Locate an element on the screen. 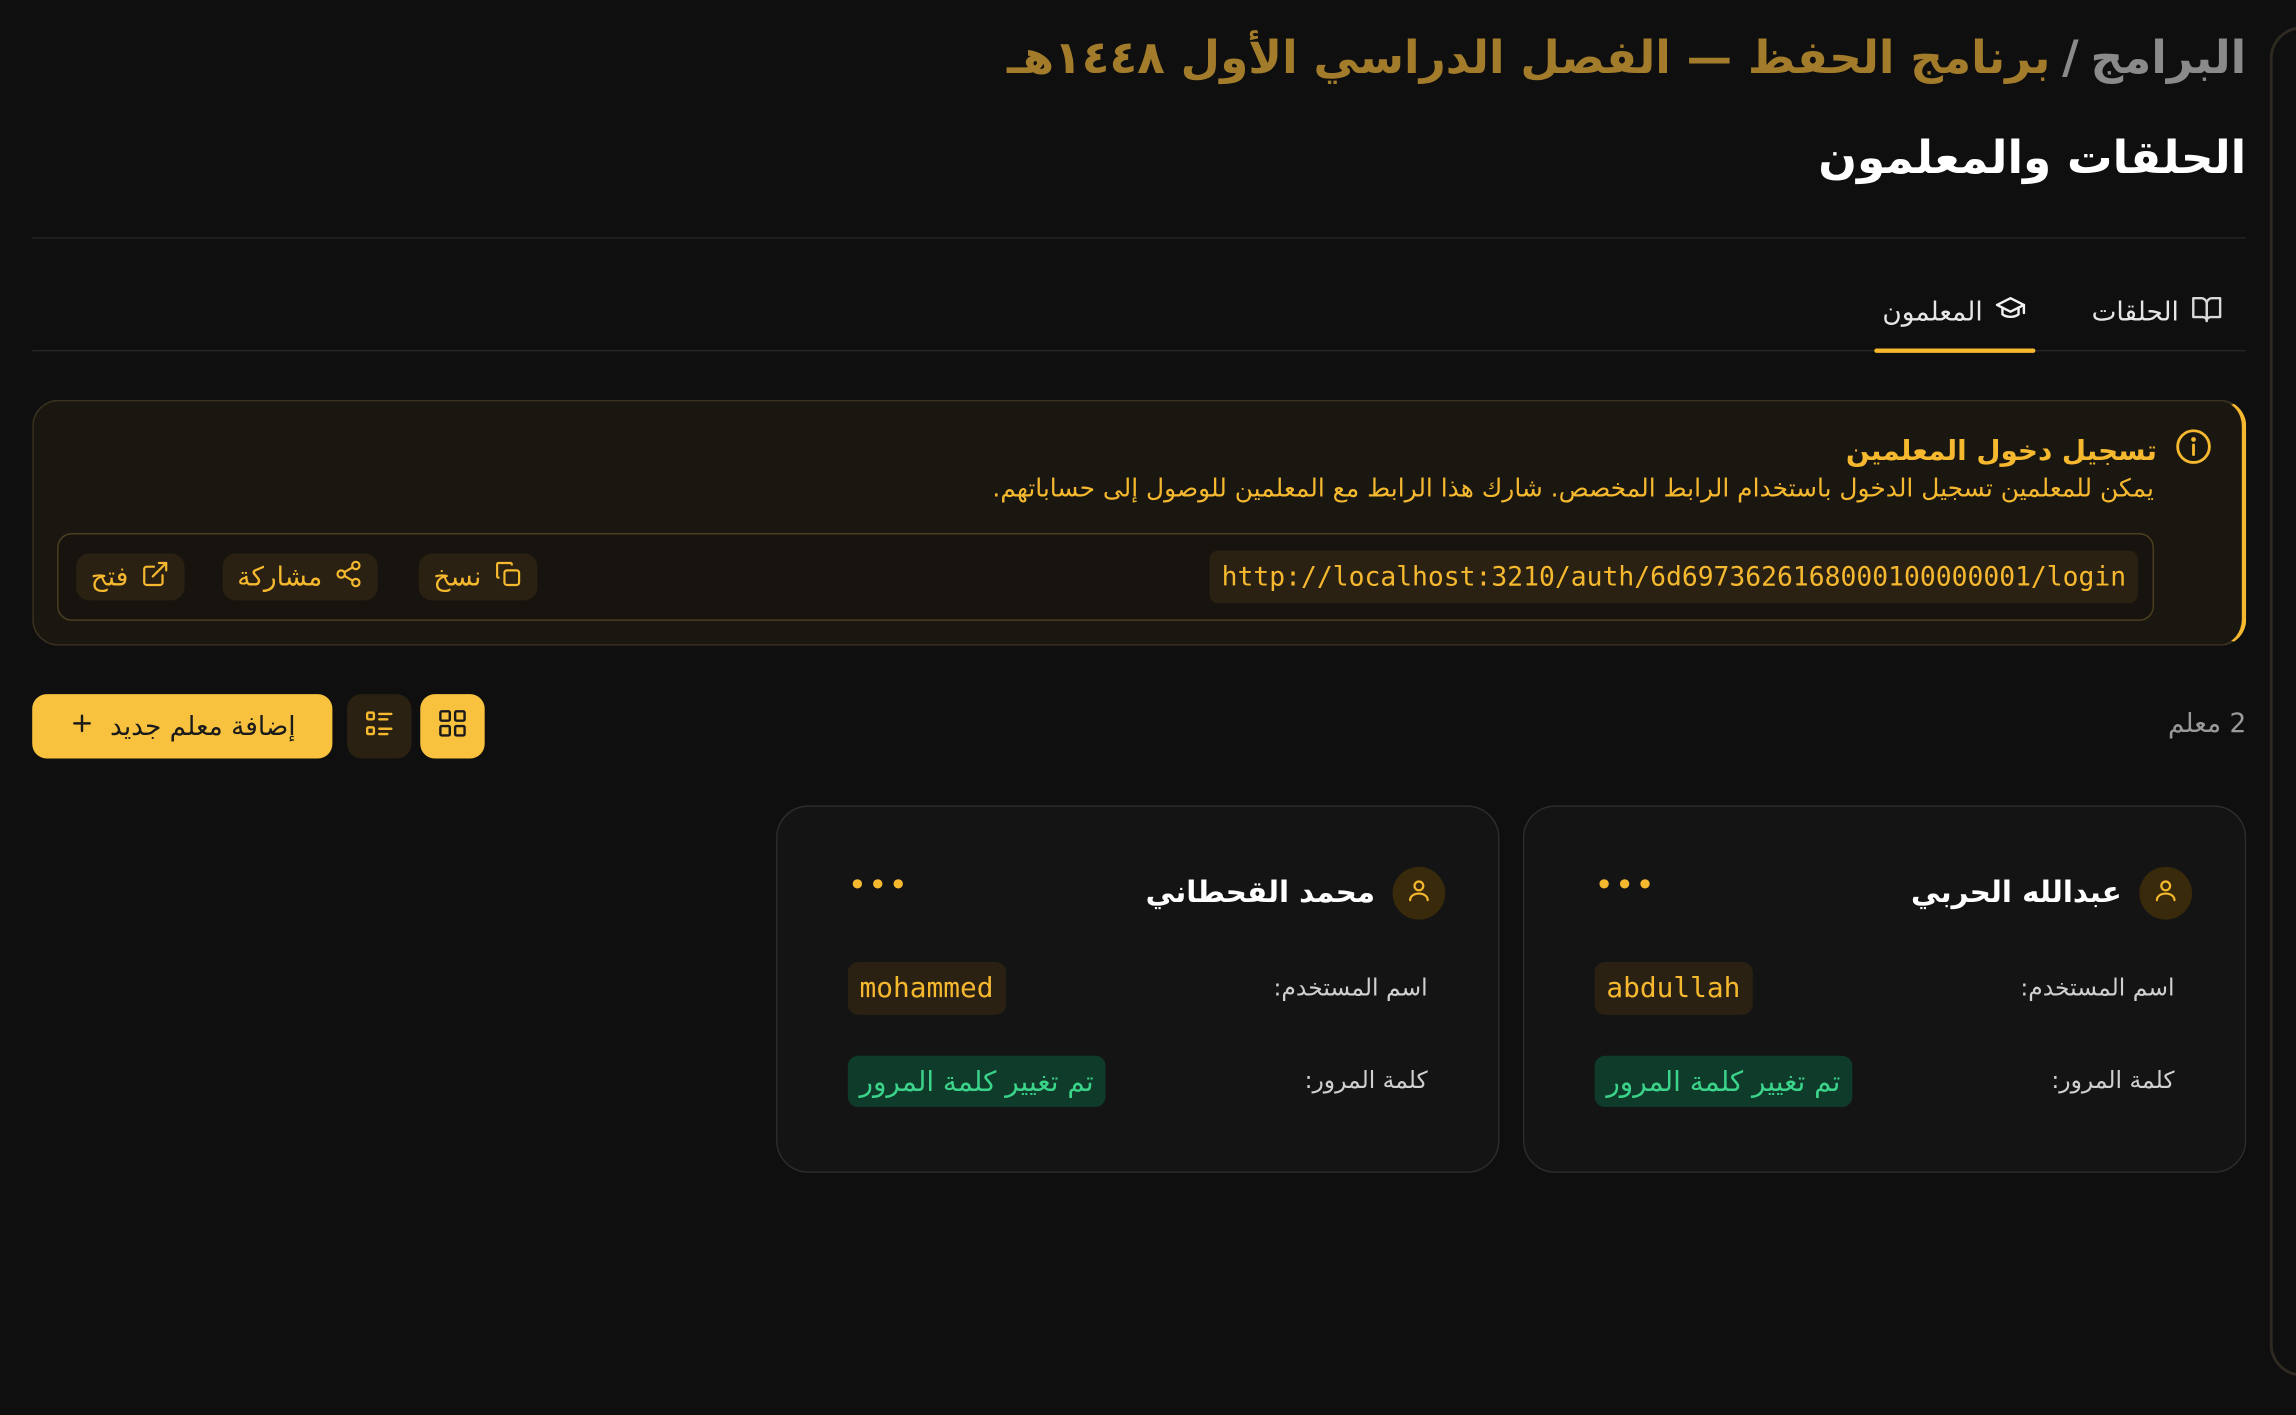  grid-icon is located at coordinates (452, 726).